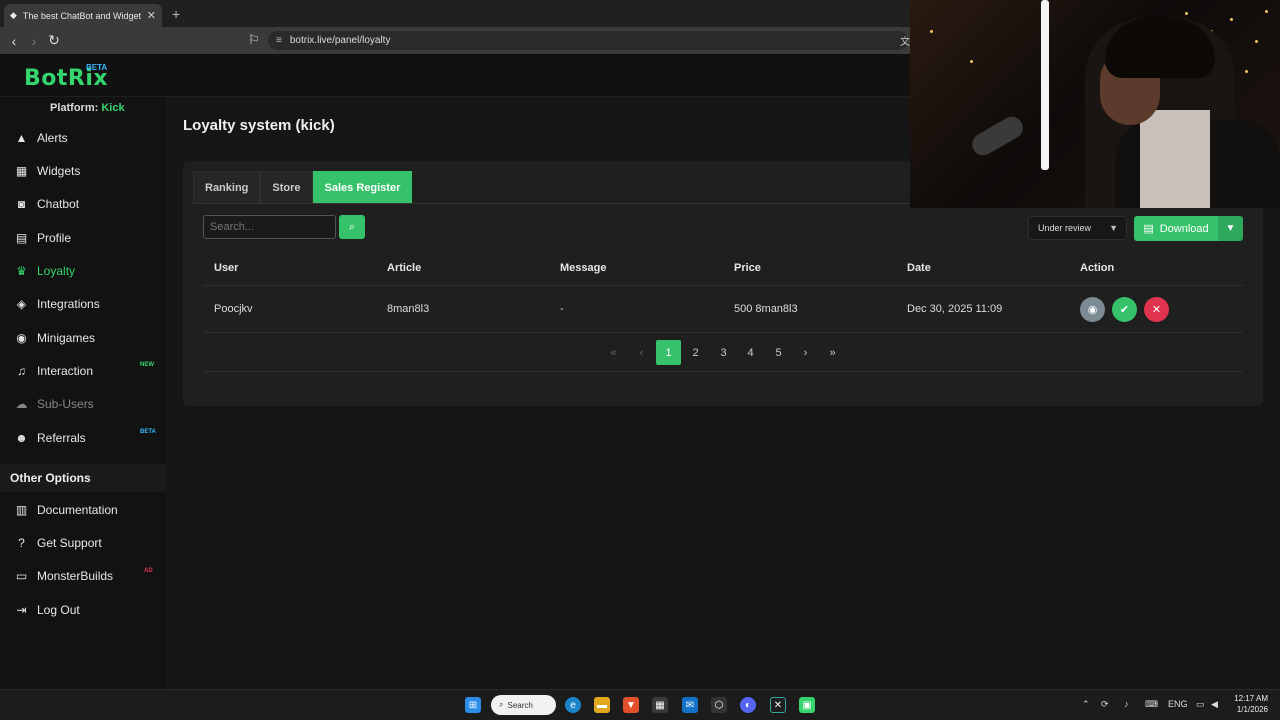  Describe the element at coordinates (34, 41) in the screenshot. I see `forward-icon: ›` at that location.